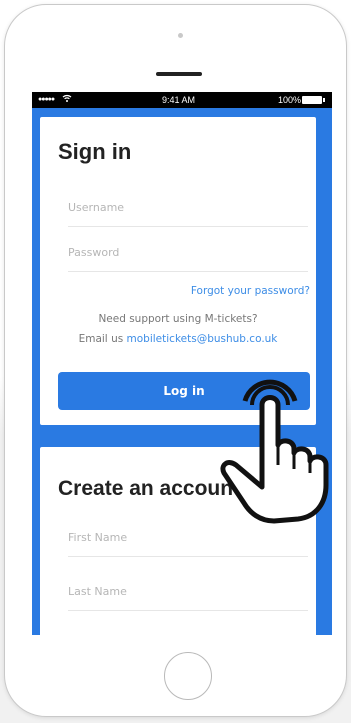 This screenshot has width=351, height=723. What do you see at coordinates (46, 99) in the screenshot?
I see `signal-icon: ●●●●●` at bounding box center [46, 99].